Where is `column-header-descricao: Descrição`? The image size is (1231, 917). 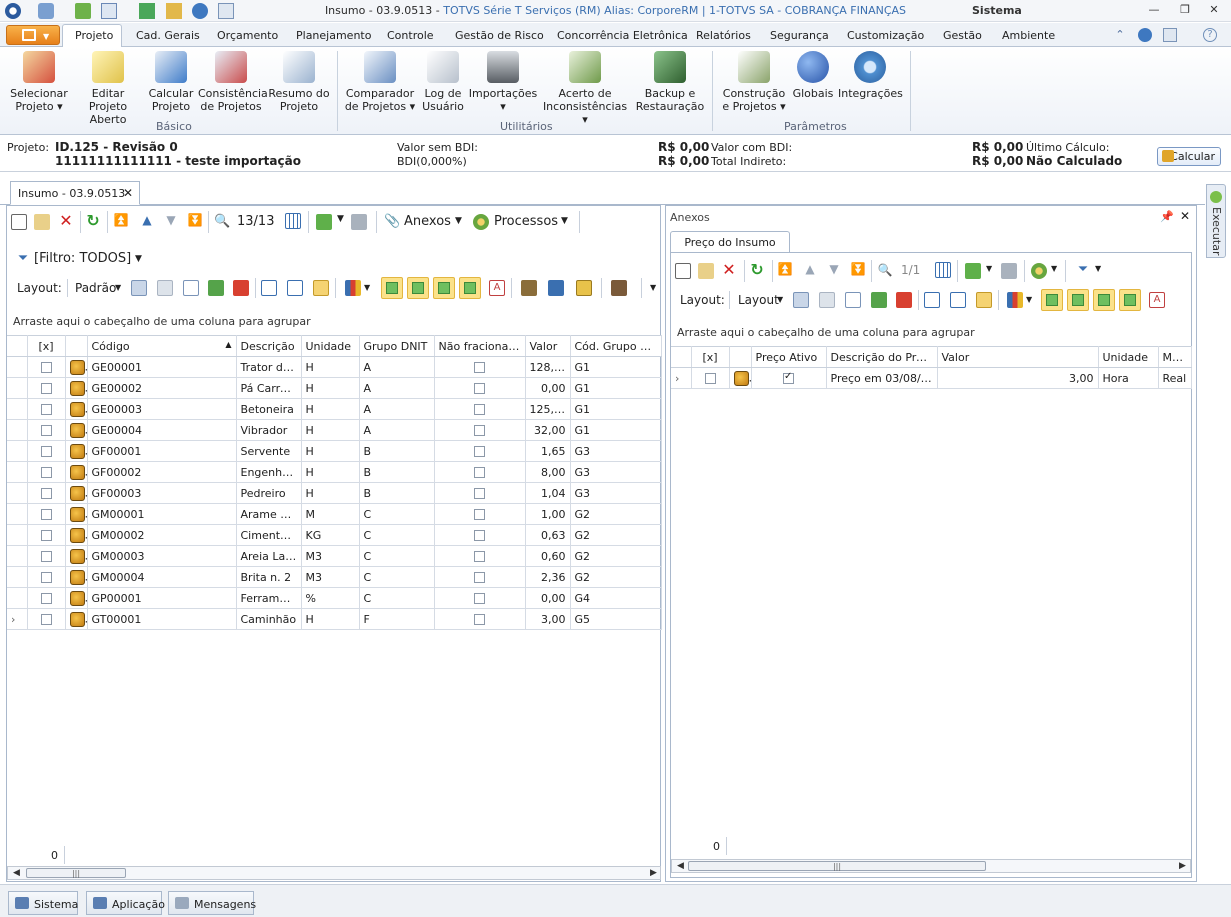 column-header-descricao: Descrição is located at coordinates (269, 346).